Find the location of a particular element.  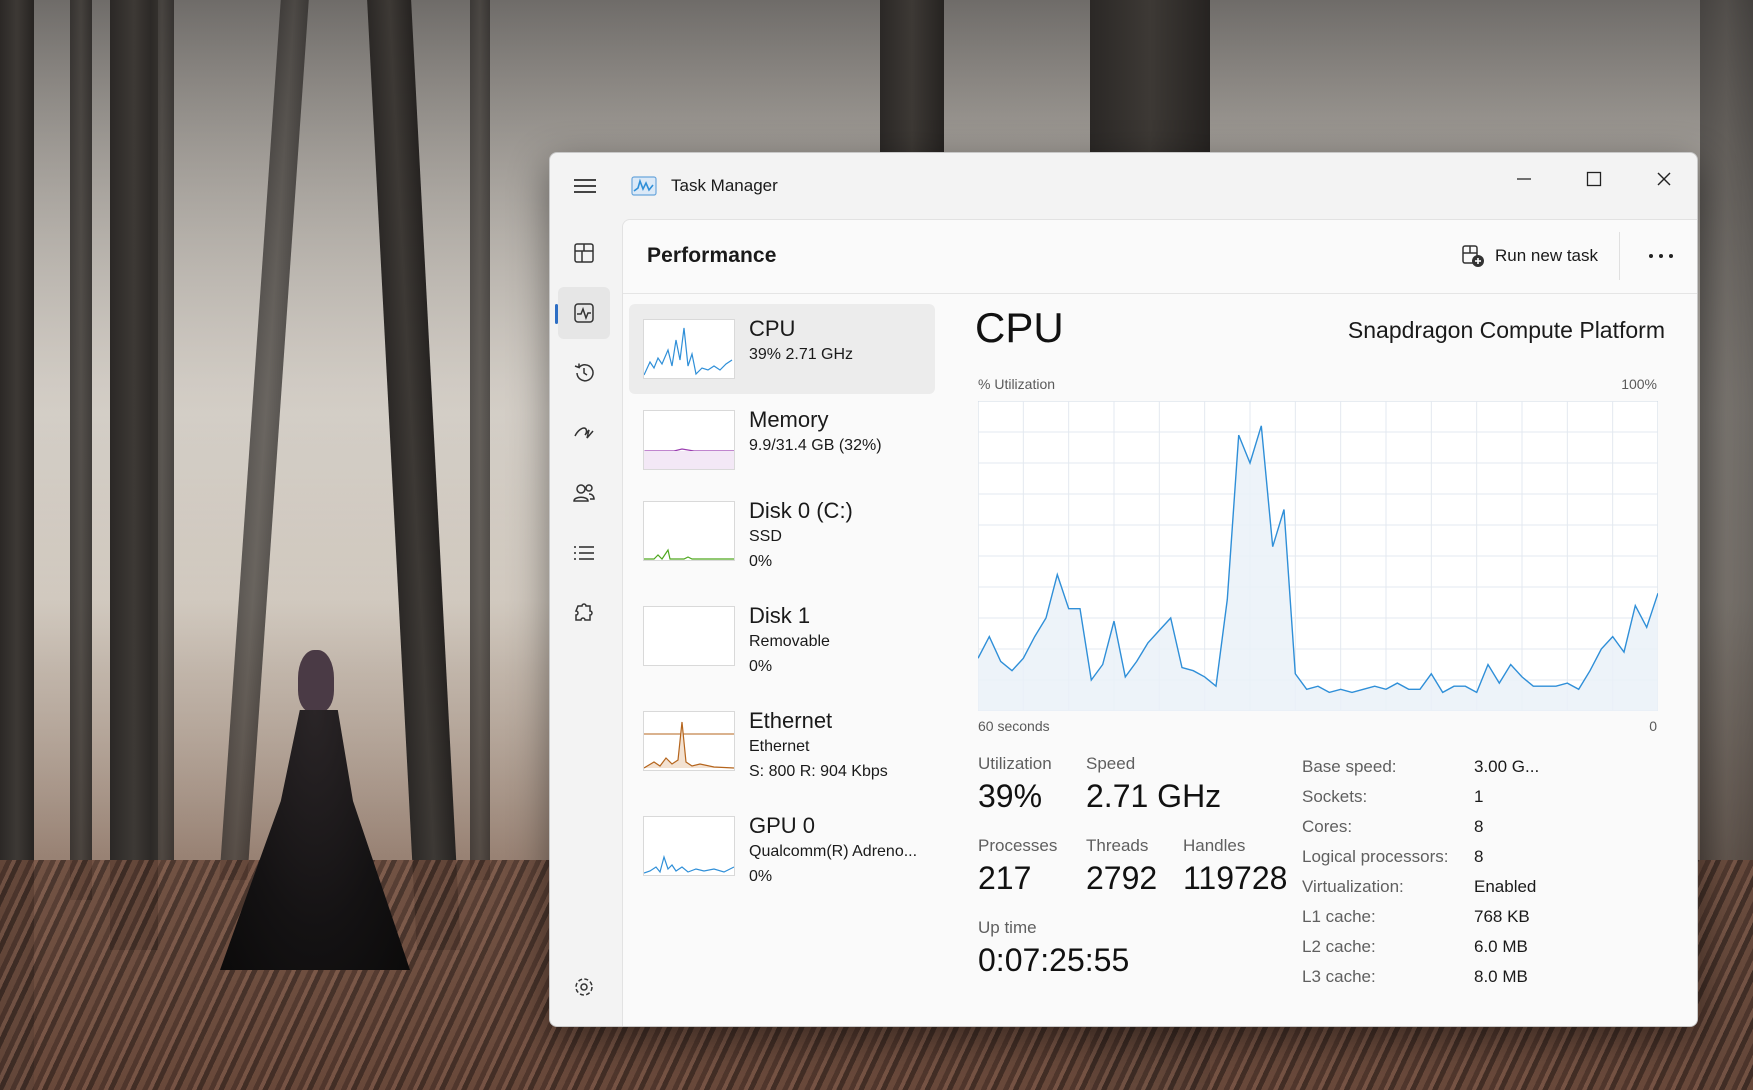

spec-key: Virtualization: is located at coordinates (1353, 886).